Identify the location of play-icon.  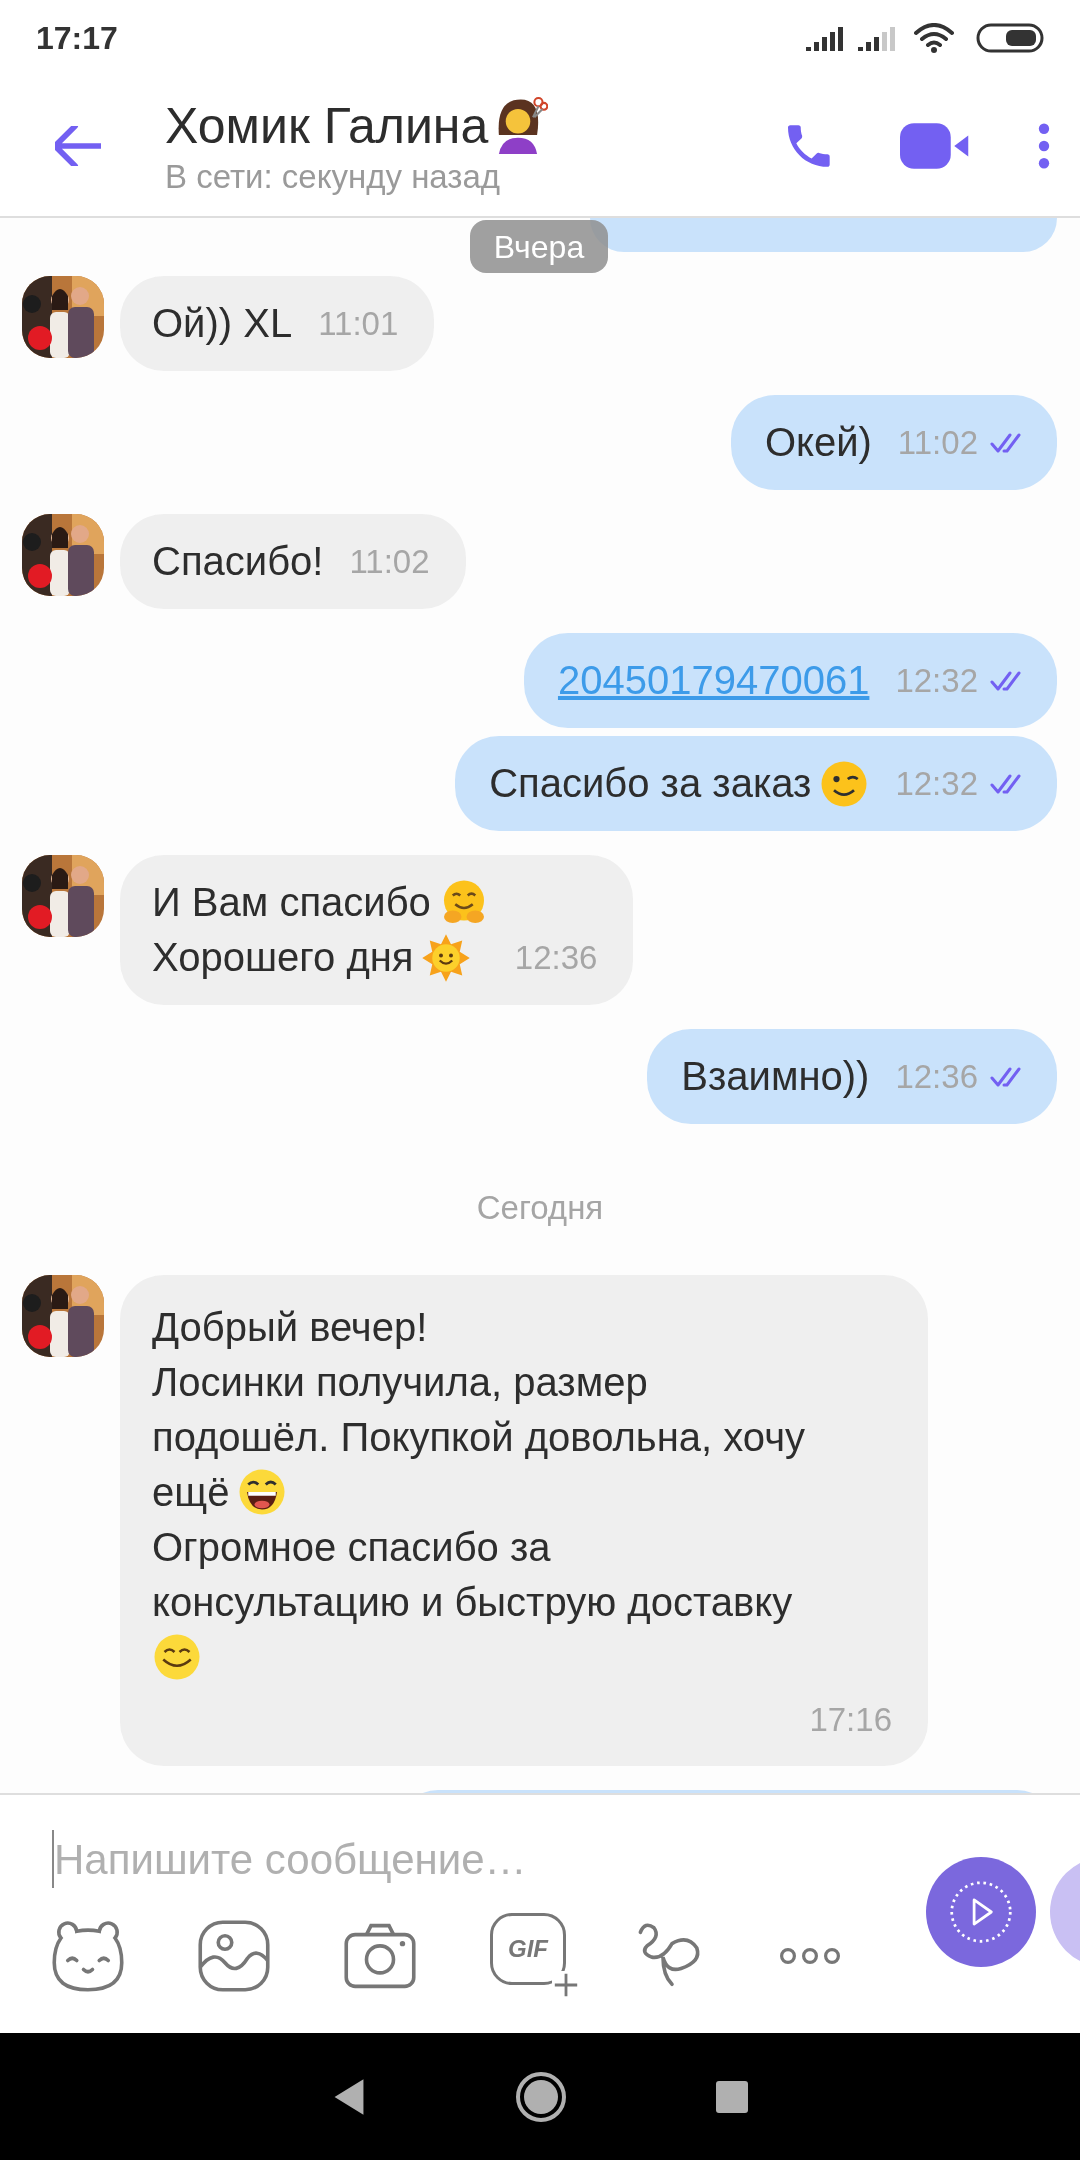
(981, 1912).